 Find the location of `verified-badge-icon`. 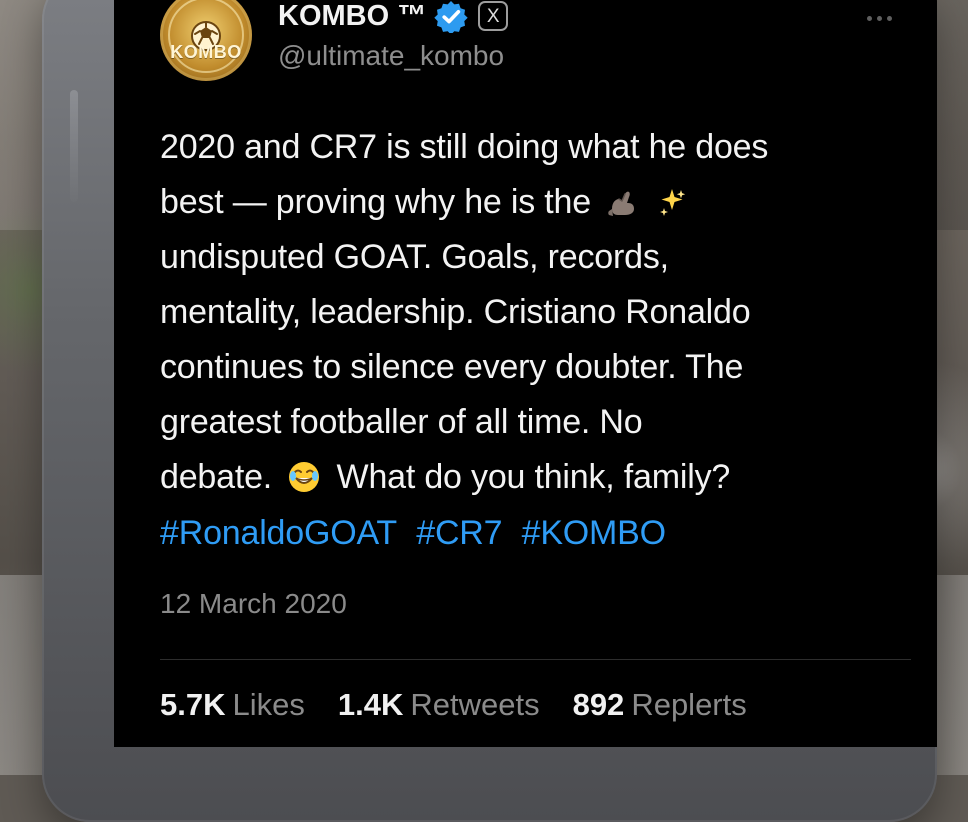

verified-badge-icon is located at coordinates (451, 17).